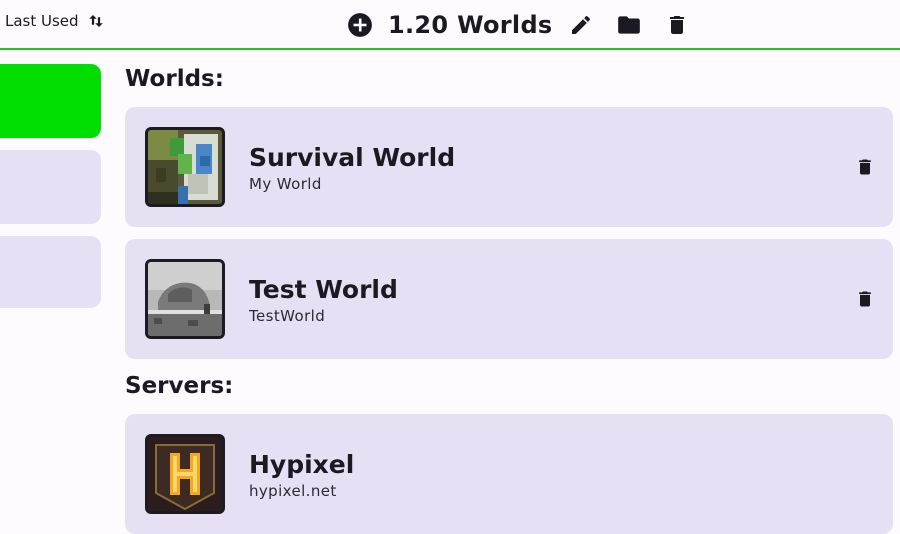 This screenshot has width=900, height=534. What do you see at coordinates (285, 184) in the screenshot?
I see `world-folder: My World` at bounding box center [285, 184].